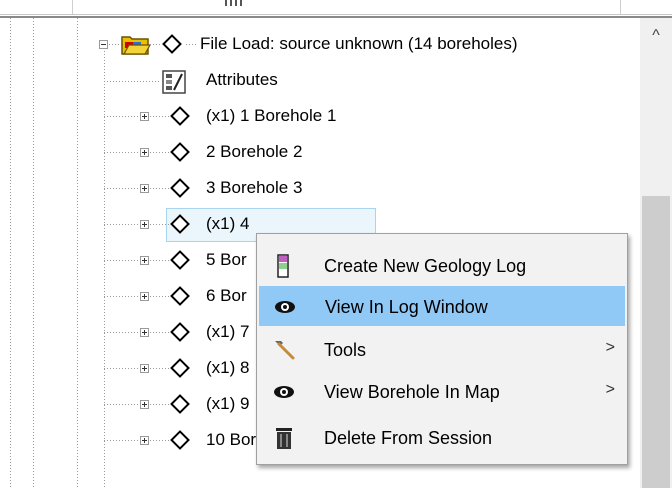  What do you see at coordinates (228, 331) in the screenshot?
I see `borehole-label: (x1) 7` at bounding box center [228, 331].